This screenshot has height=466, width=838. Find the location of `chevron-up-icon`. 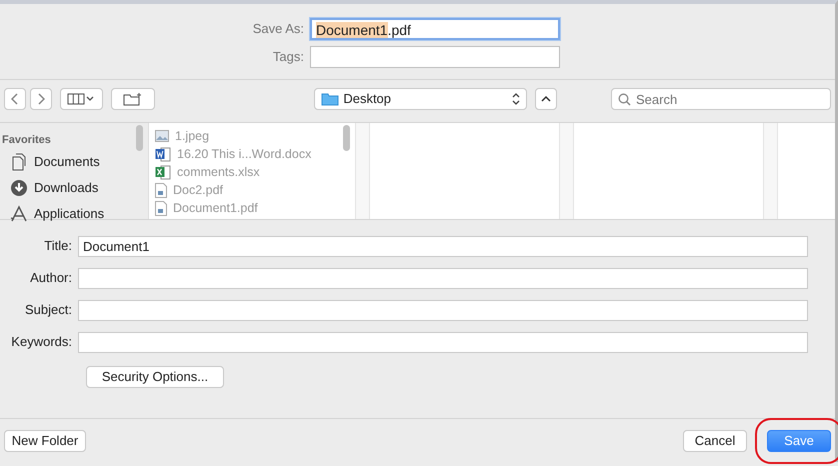

chevron-up-icon is located at coordinates (545, 99).